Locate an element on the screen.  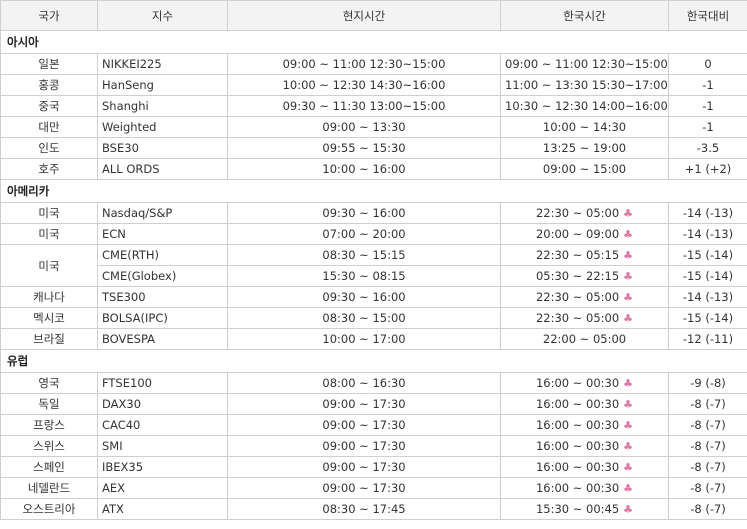
korea-time-text: 09:00 ~ 15:00 is located at coordinates (584, 169).